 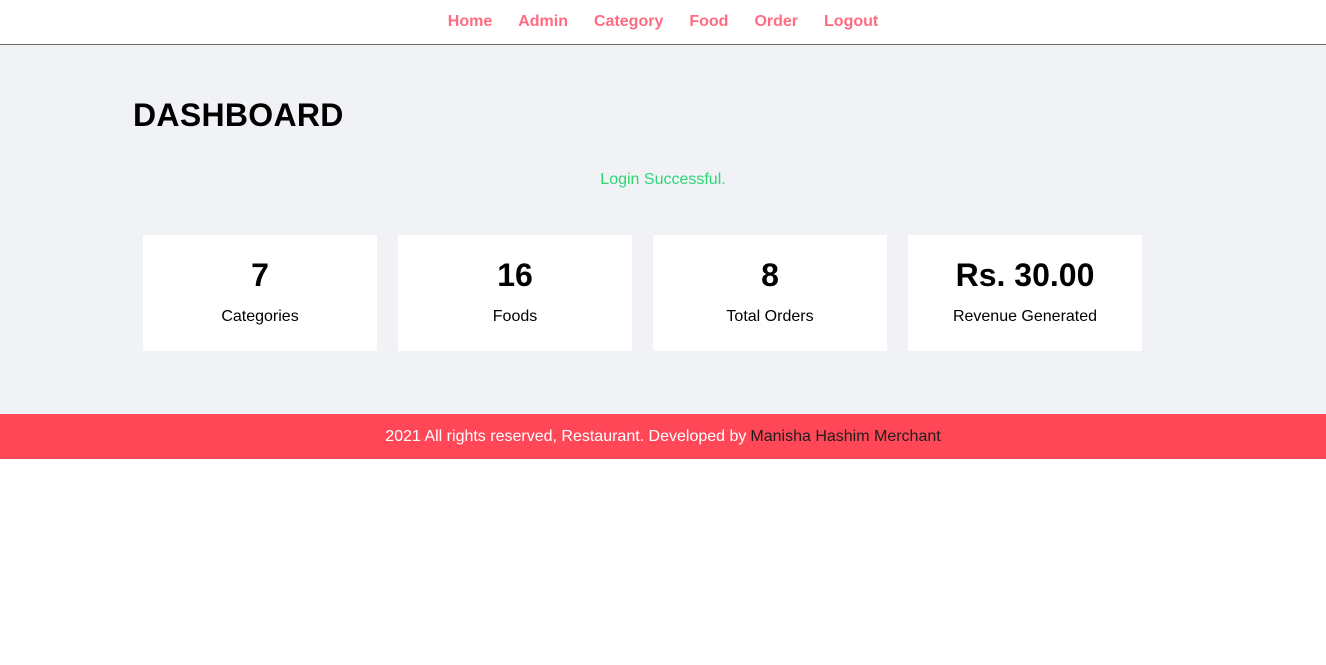 What do you see at coordinates (1025, 275) in the screenshot?
I see `stat-value-revenue: Rs. 30.00` at bounding box center [1025, 275].